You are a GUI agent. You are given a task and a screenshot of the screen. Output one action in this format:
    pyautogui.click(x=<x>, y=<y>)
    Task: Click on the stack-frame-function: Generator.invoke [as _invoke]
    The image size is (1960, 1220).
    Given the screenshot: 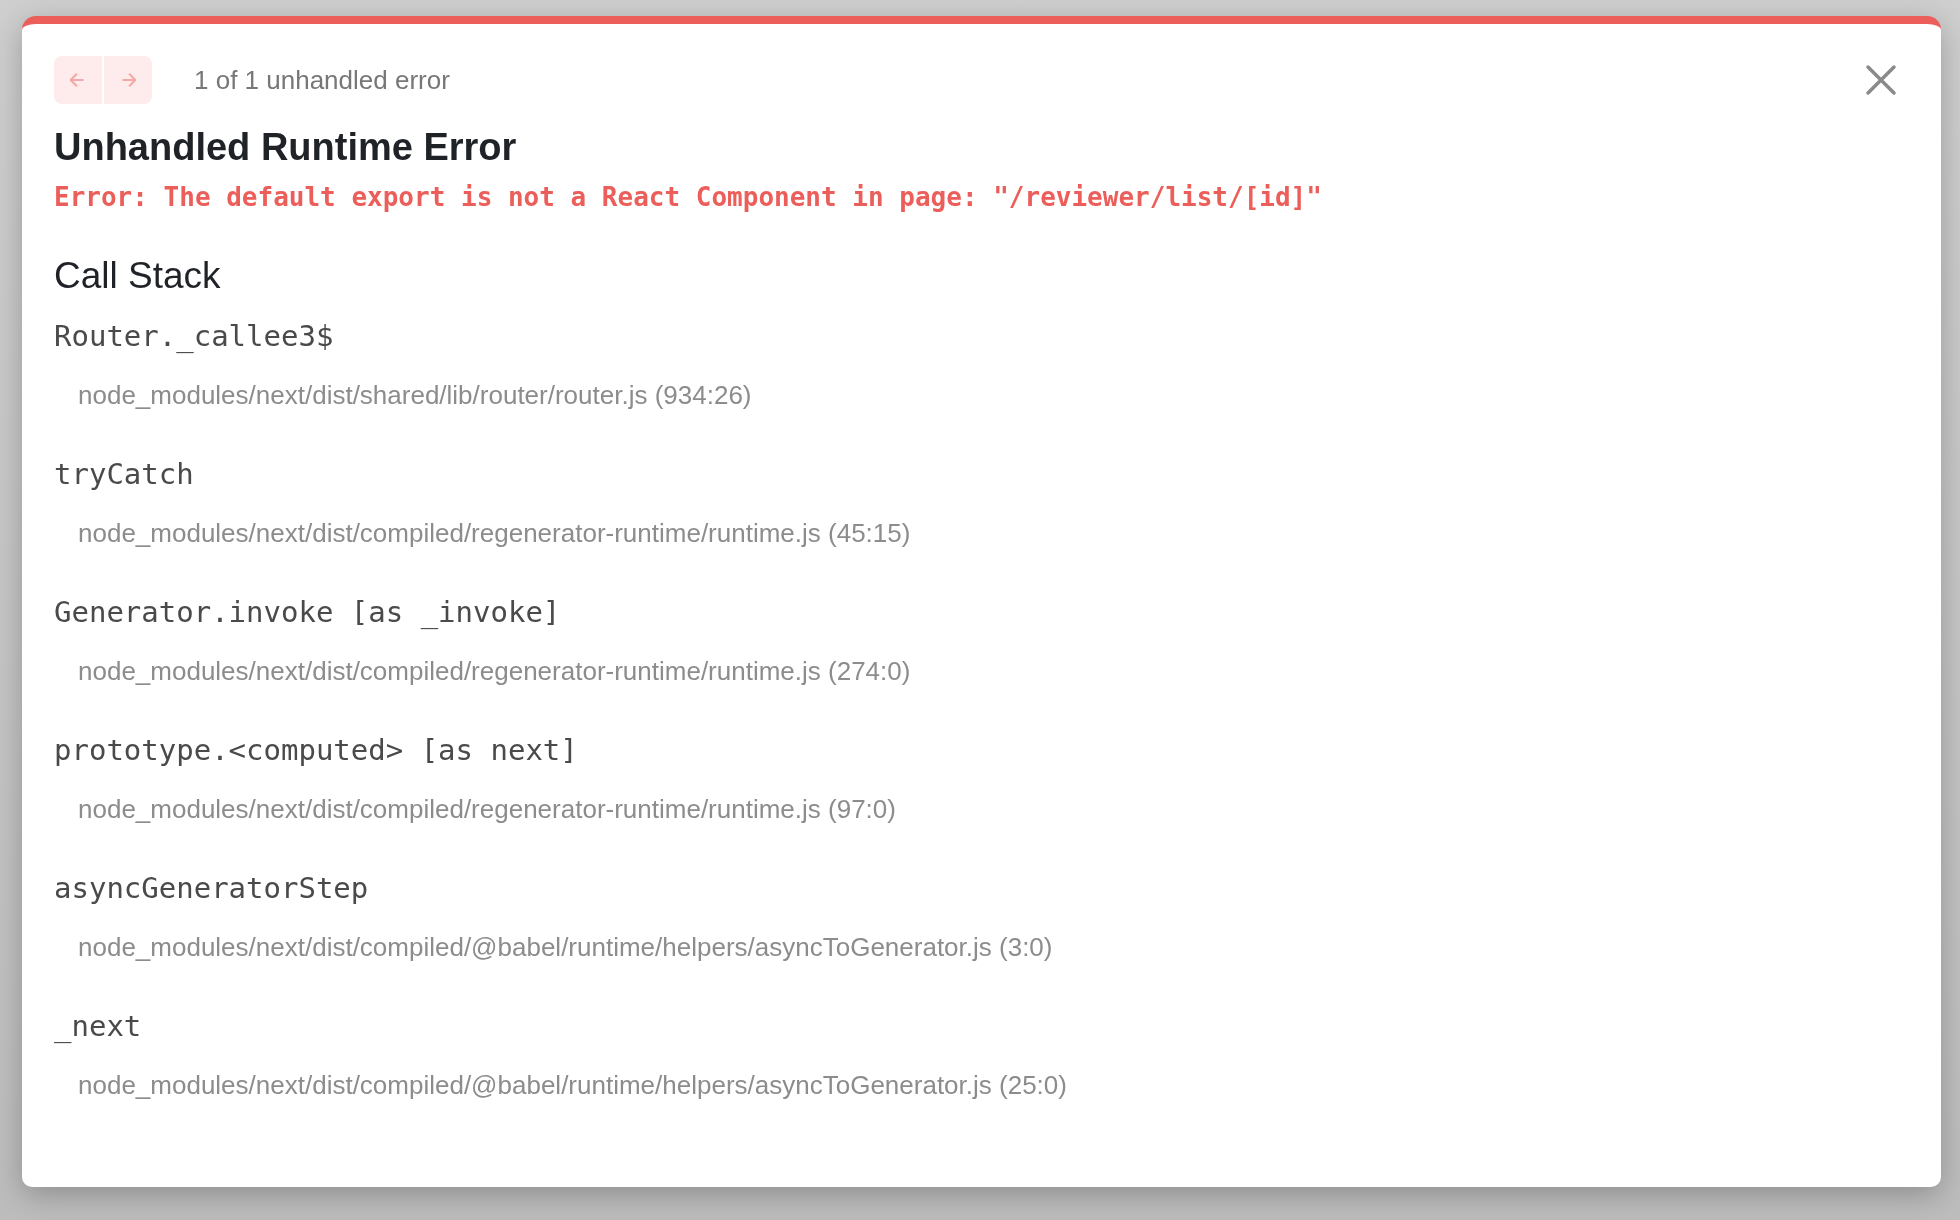 What is the action you would take?
    pyautogui.click(x=307, y=612)
    